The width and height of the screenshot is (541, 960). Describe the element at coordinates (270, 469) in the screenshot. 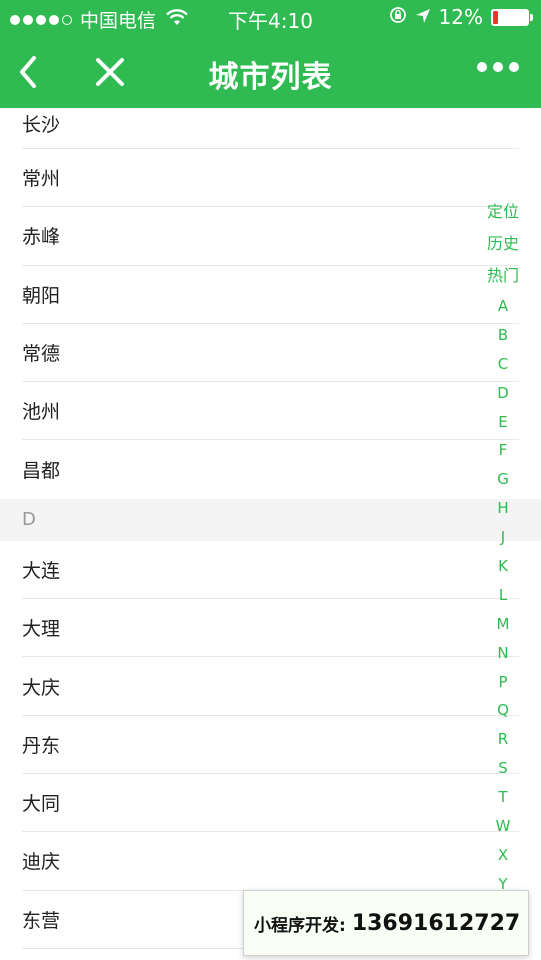

I see `city-row-c-6: 昌都` at that location.